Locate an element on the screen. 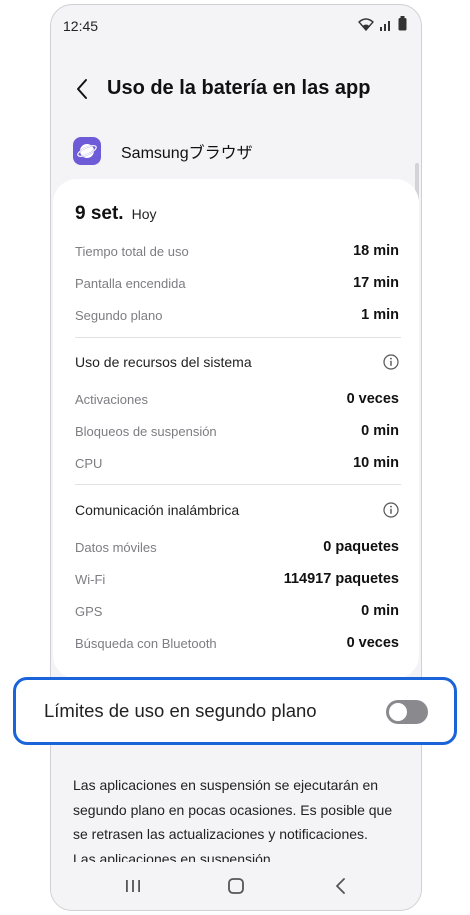 The width and height of the screenshot is (470, 915). recents-icon is located at coordinates (133, 886).